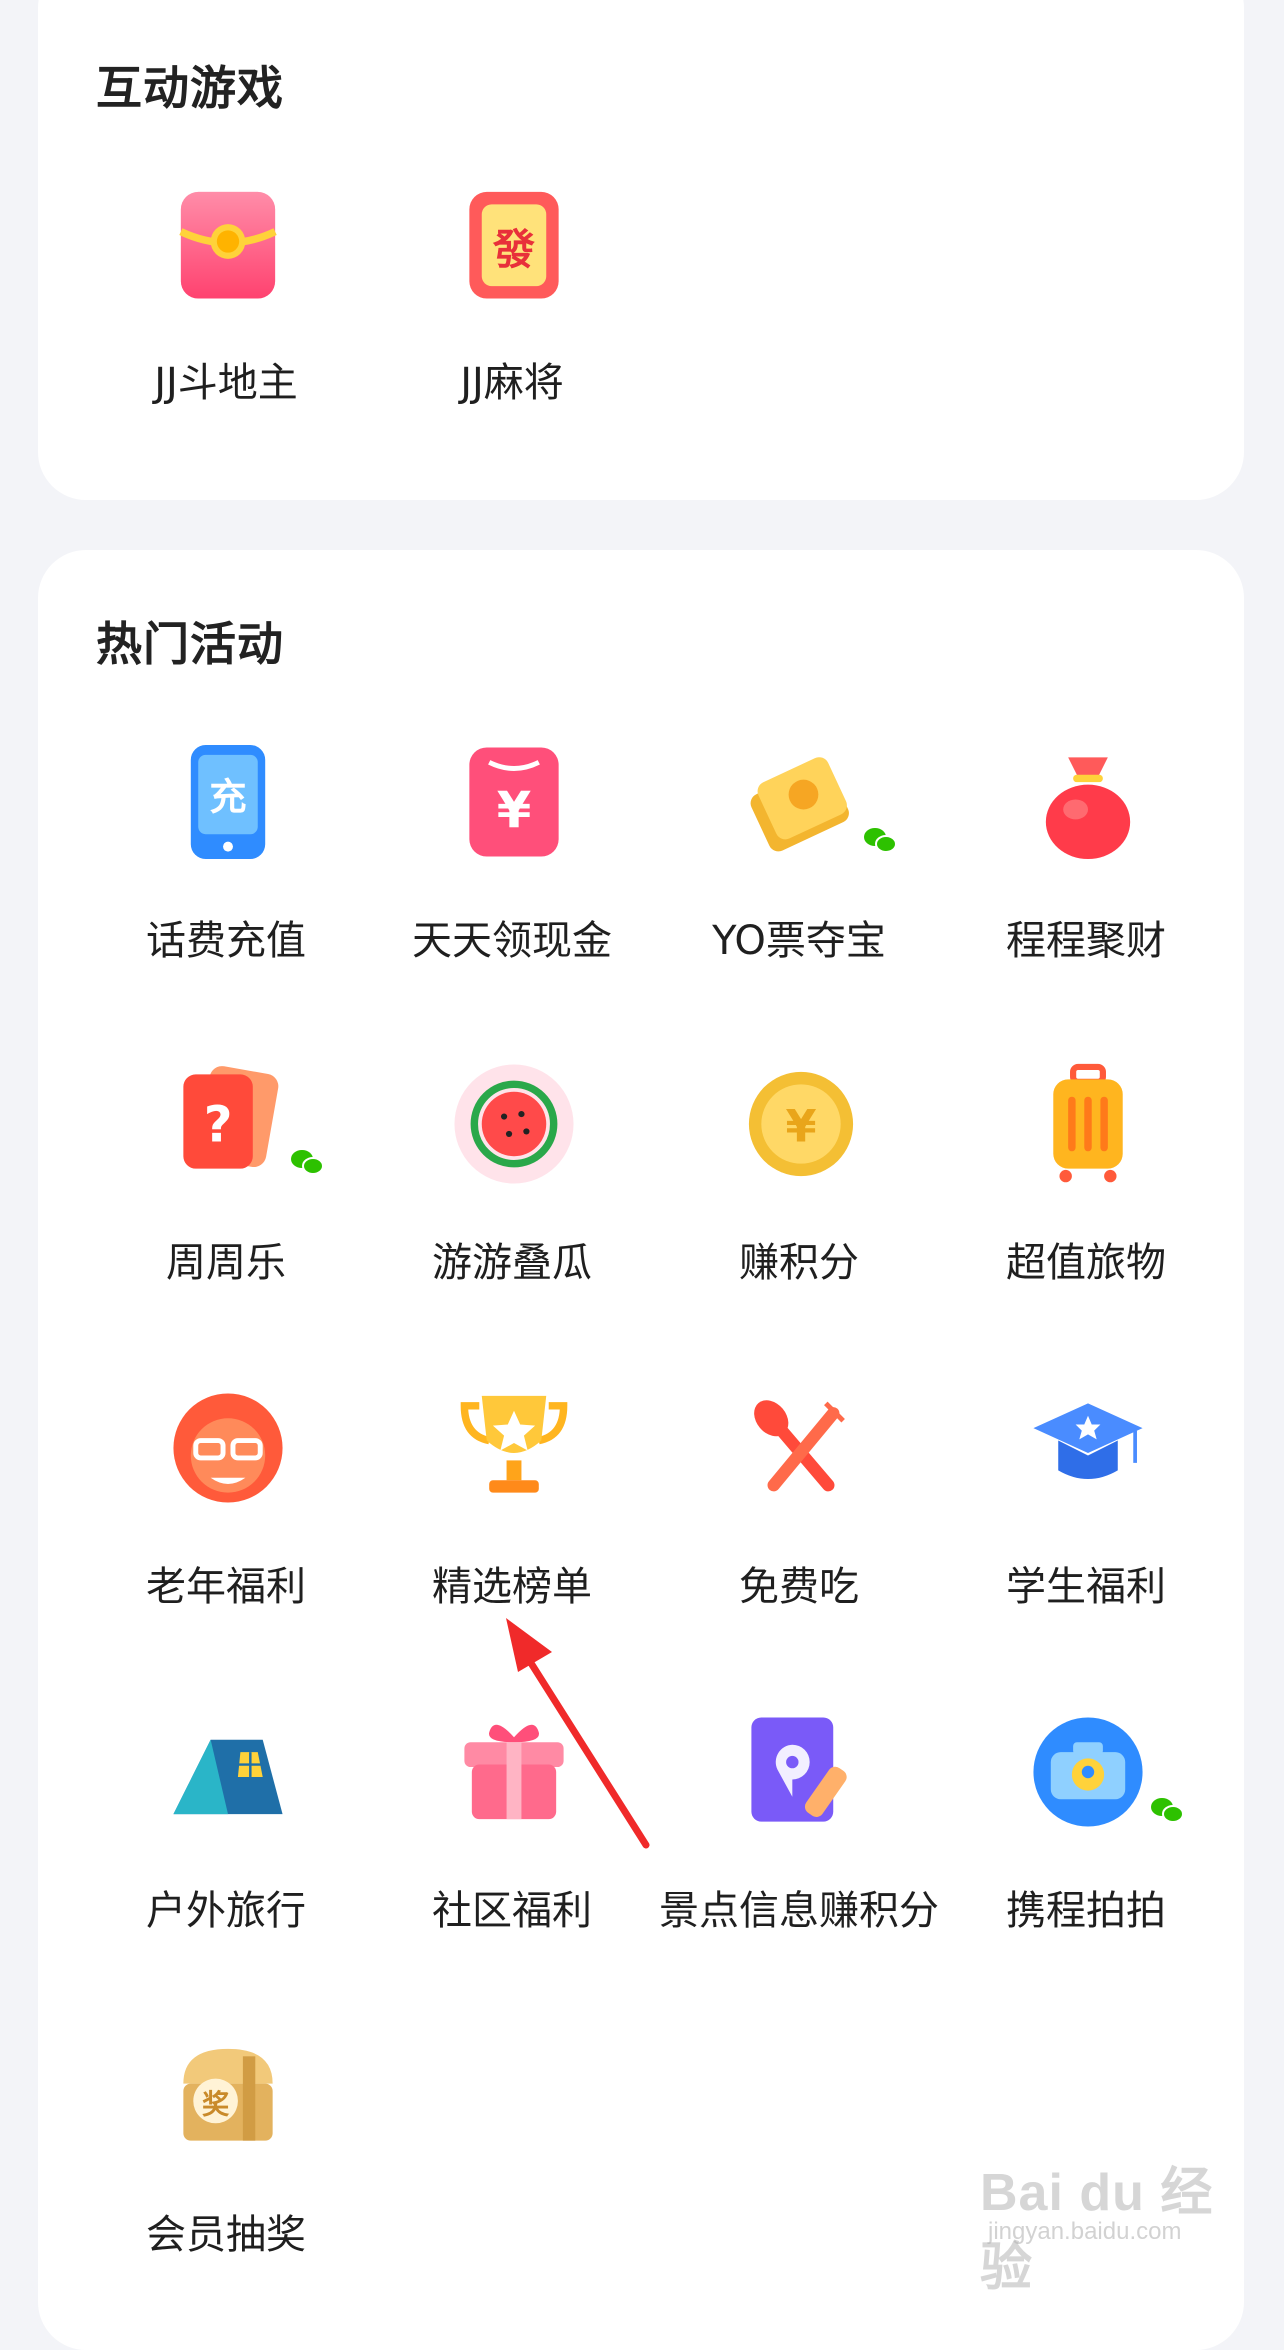 The height and width of the screenshot is (2350, 1284). Describe the element at coordinates (1085, 2231) in the screenshot. I see `watermark-url-text: jingyan.baidu.com` at that location.